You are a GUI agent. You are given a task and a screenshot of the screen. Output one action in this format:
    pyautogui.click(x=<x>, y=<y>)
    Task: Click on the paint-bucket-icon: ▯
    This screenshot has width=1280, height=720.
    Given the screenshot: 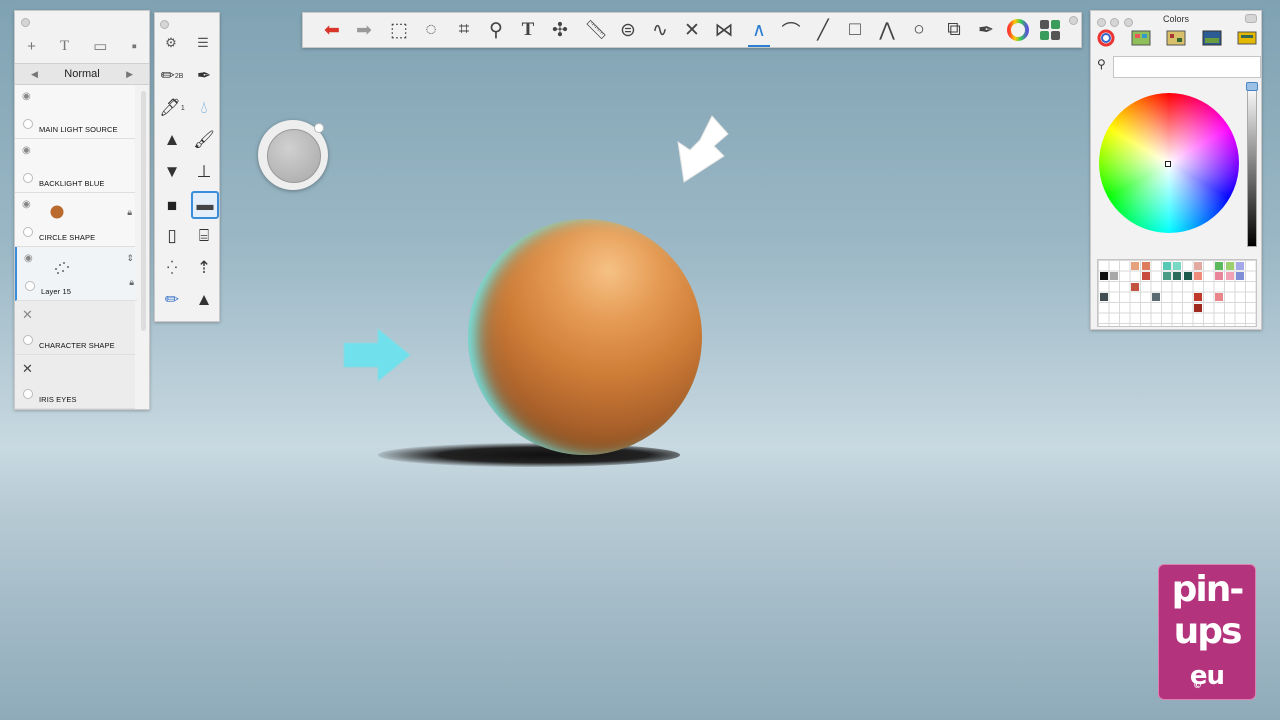 What is the action you would take?
    pyautogui.click(x=172, y=236)
    